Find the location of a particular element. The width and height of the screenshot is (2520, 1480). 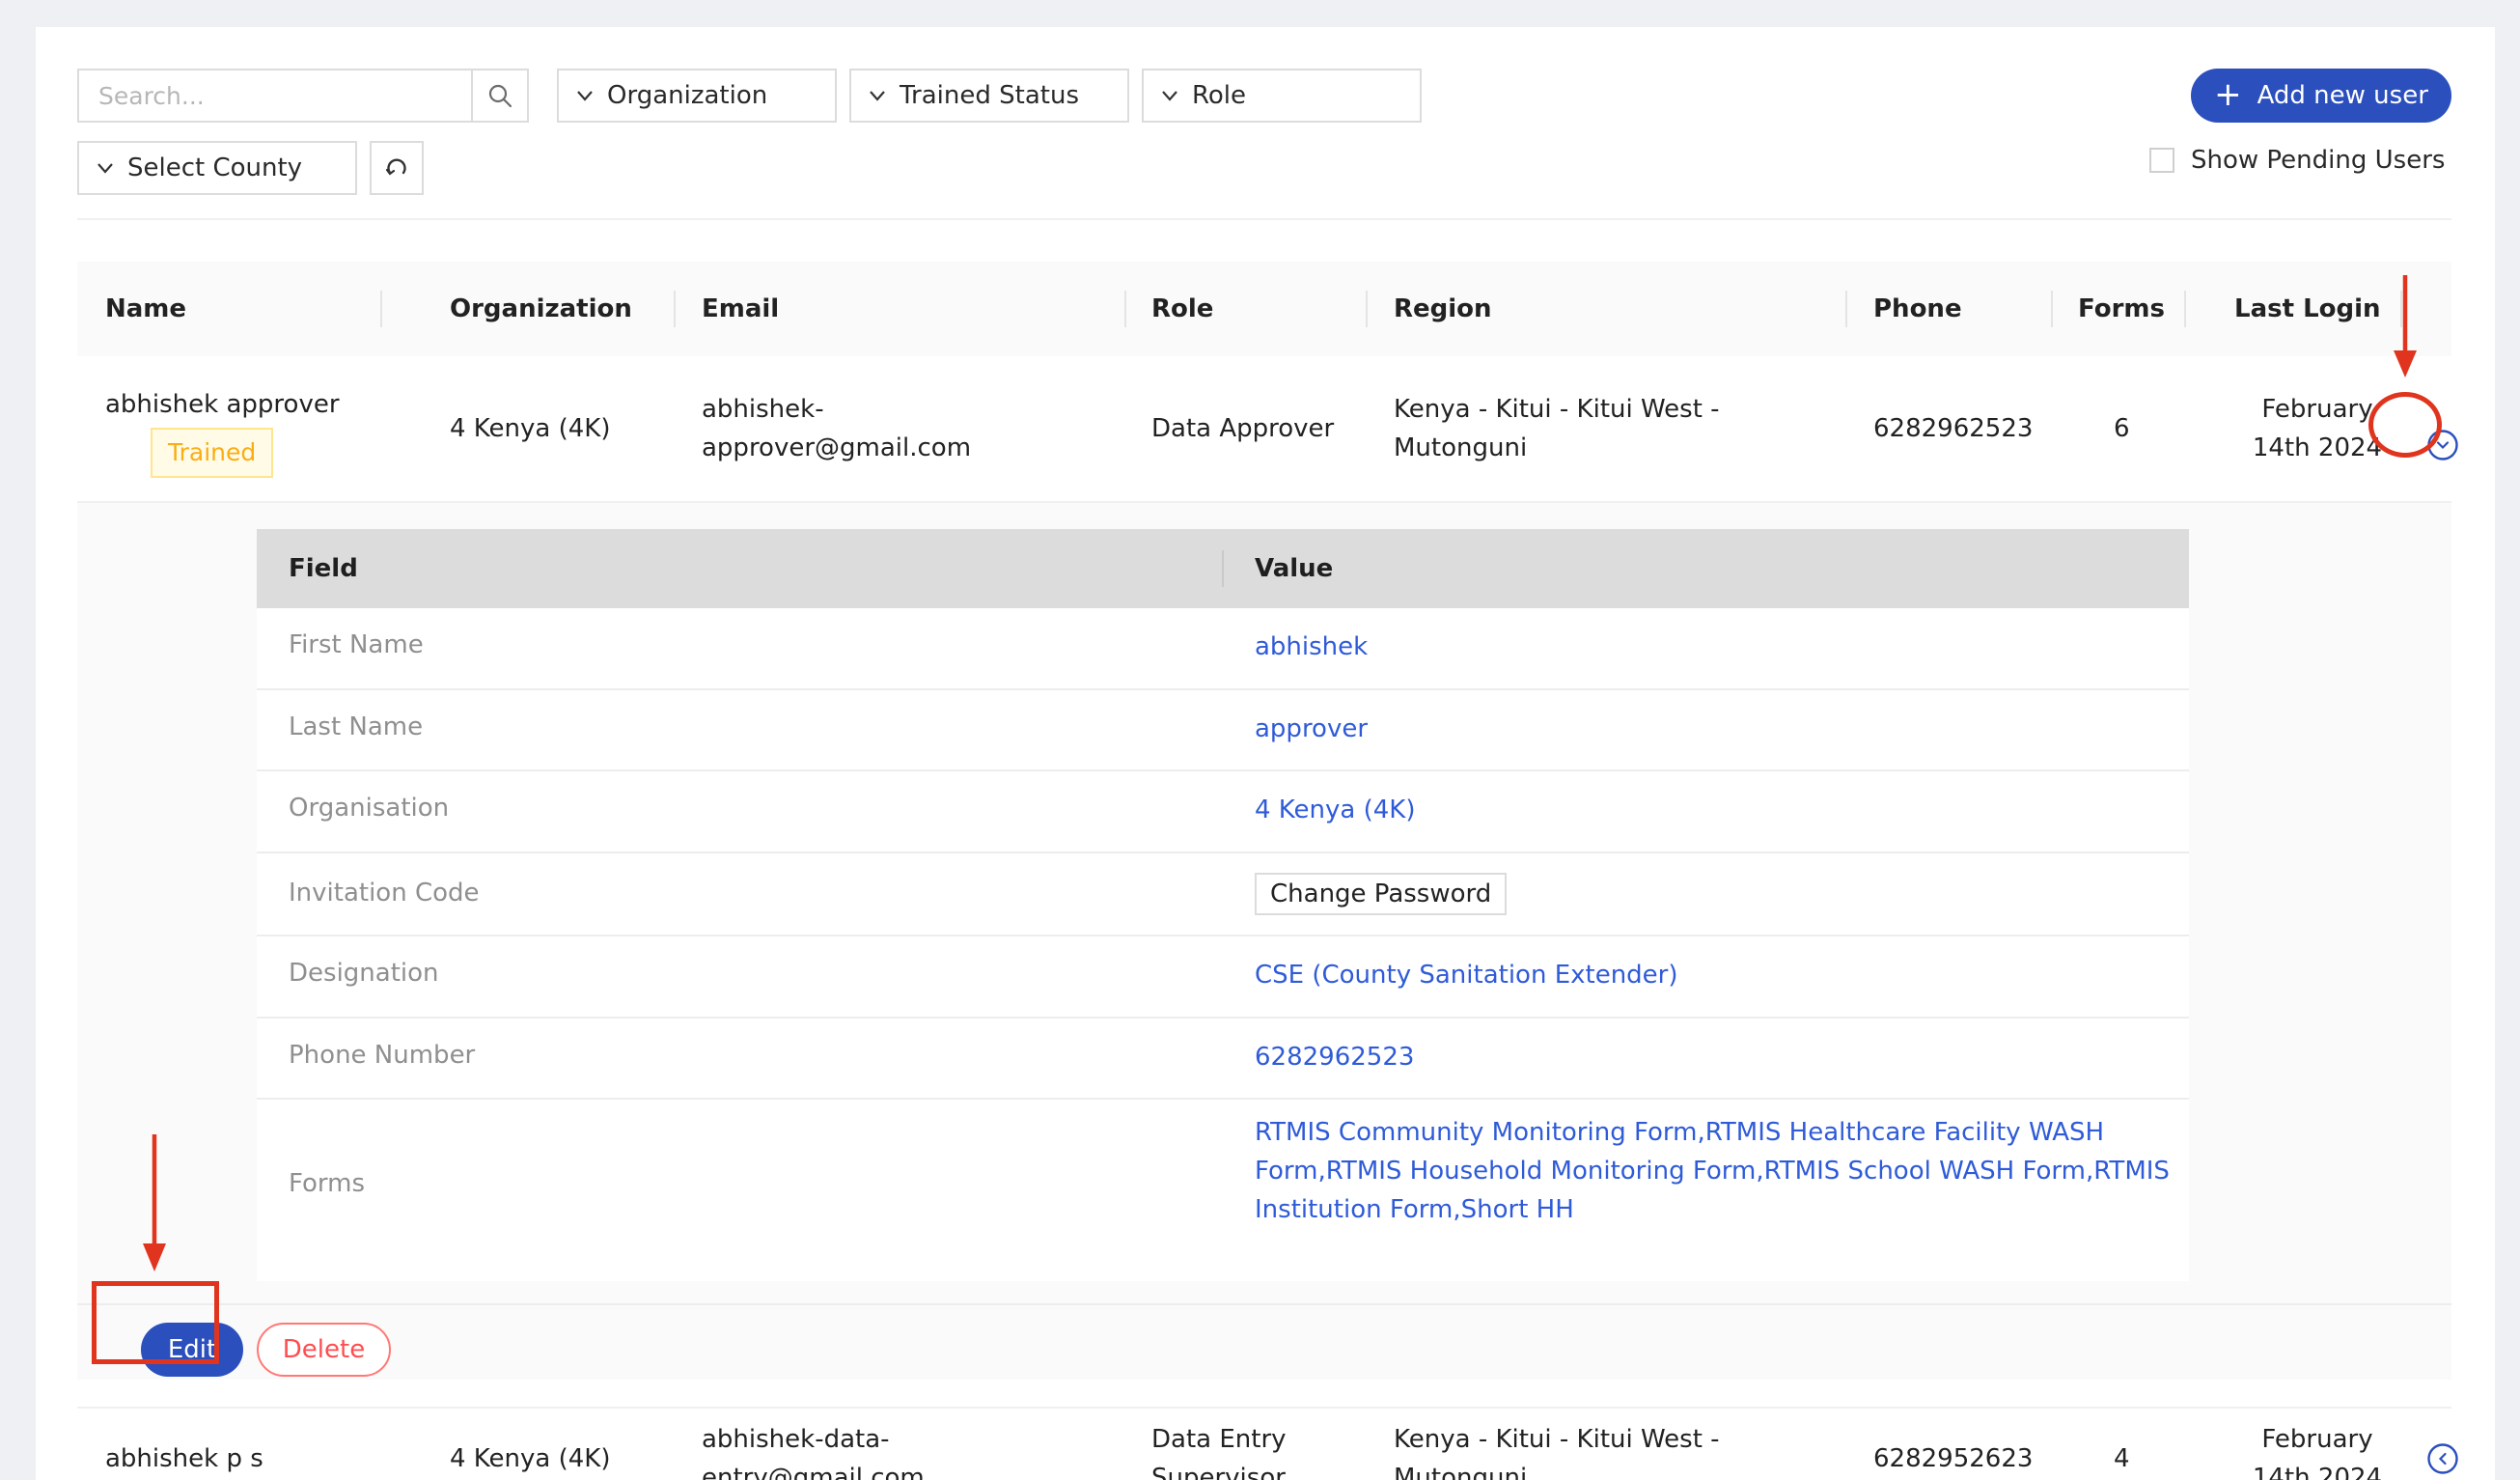

refresh-button is located at coordinates (397, 168).